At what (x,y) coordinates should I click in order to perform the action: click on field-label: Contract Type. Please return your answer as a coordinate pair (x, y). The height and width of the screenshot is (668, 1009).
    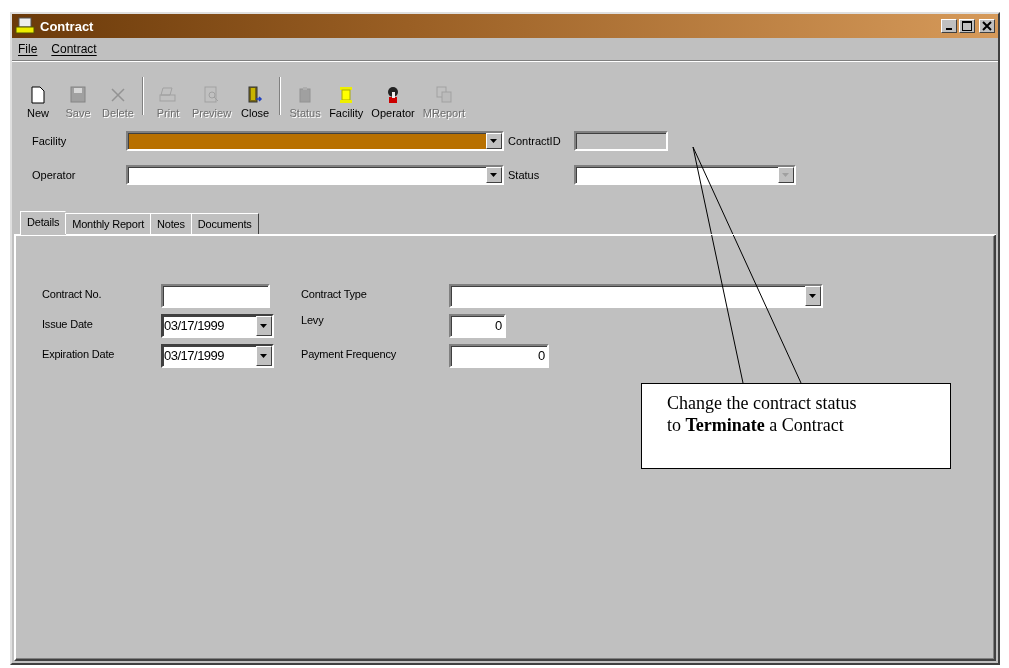
    Looking at the image, I should click on (334, 293).